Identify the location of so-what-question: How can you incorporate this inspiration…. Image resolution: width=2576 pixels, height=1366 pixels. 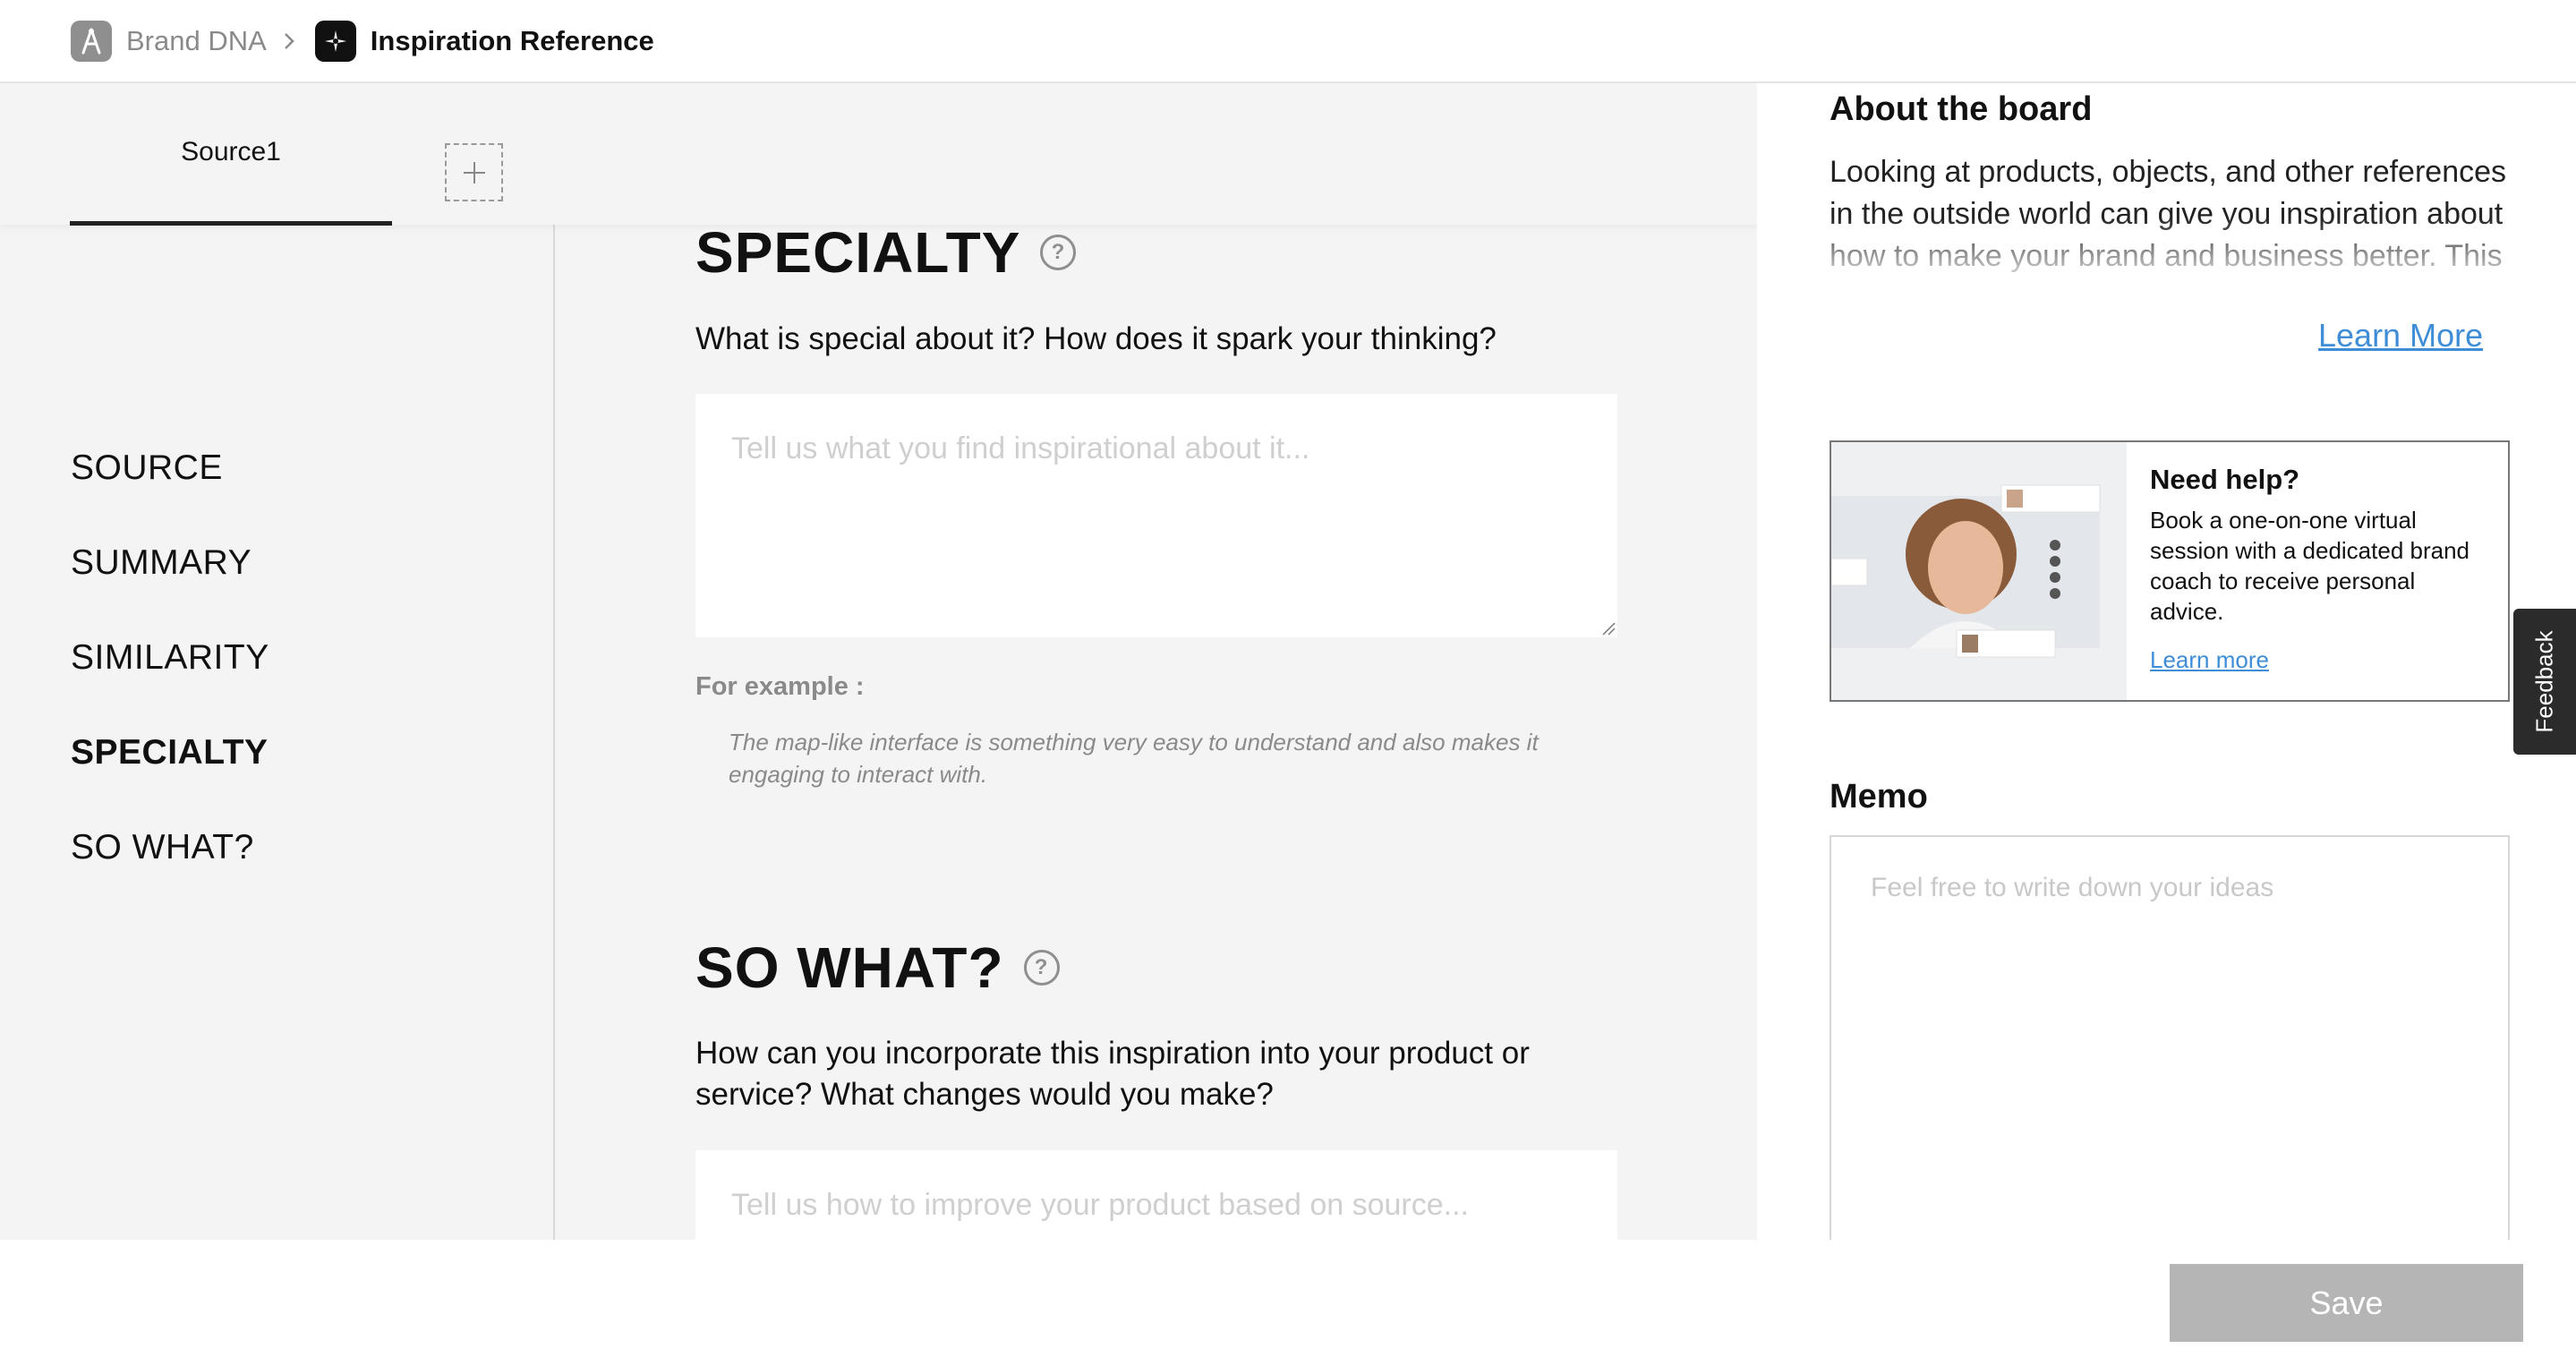
(1112, 1074).